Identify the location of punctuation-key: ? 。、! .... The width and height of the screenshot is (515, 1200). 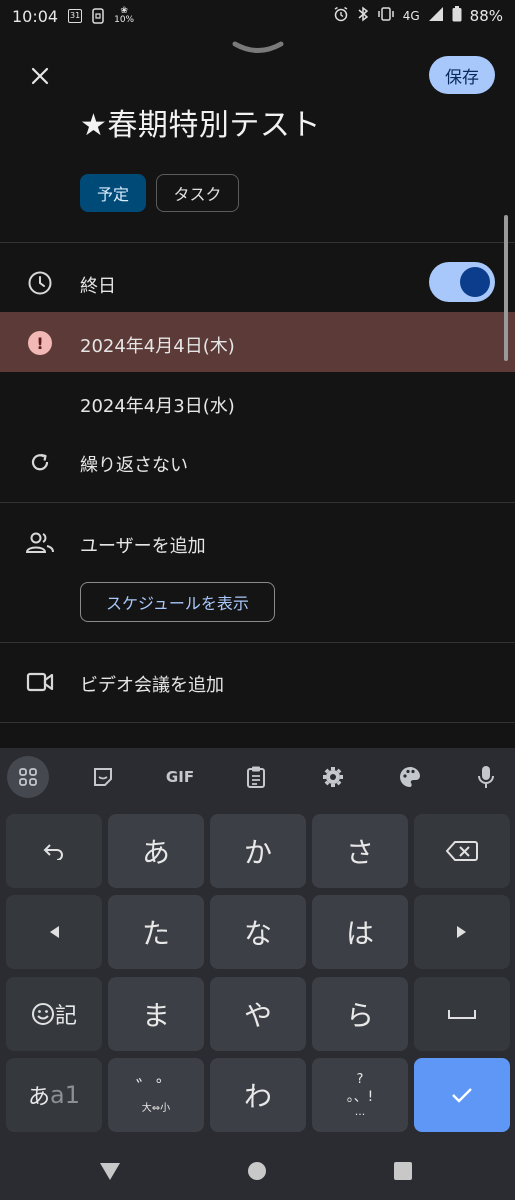
(360, 1095).